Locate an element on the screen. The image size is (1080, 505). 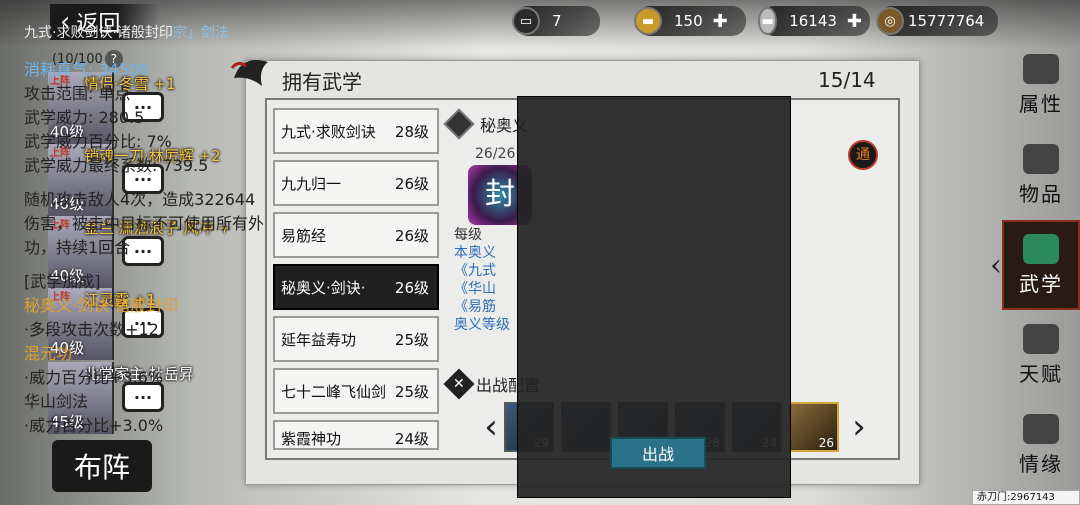
resource-silver: ▬ 16143 ✚ is located at coordinates (814, 21).